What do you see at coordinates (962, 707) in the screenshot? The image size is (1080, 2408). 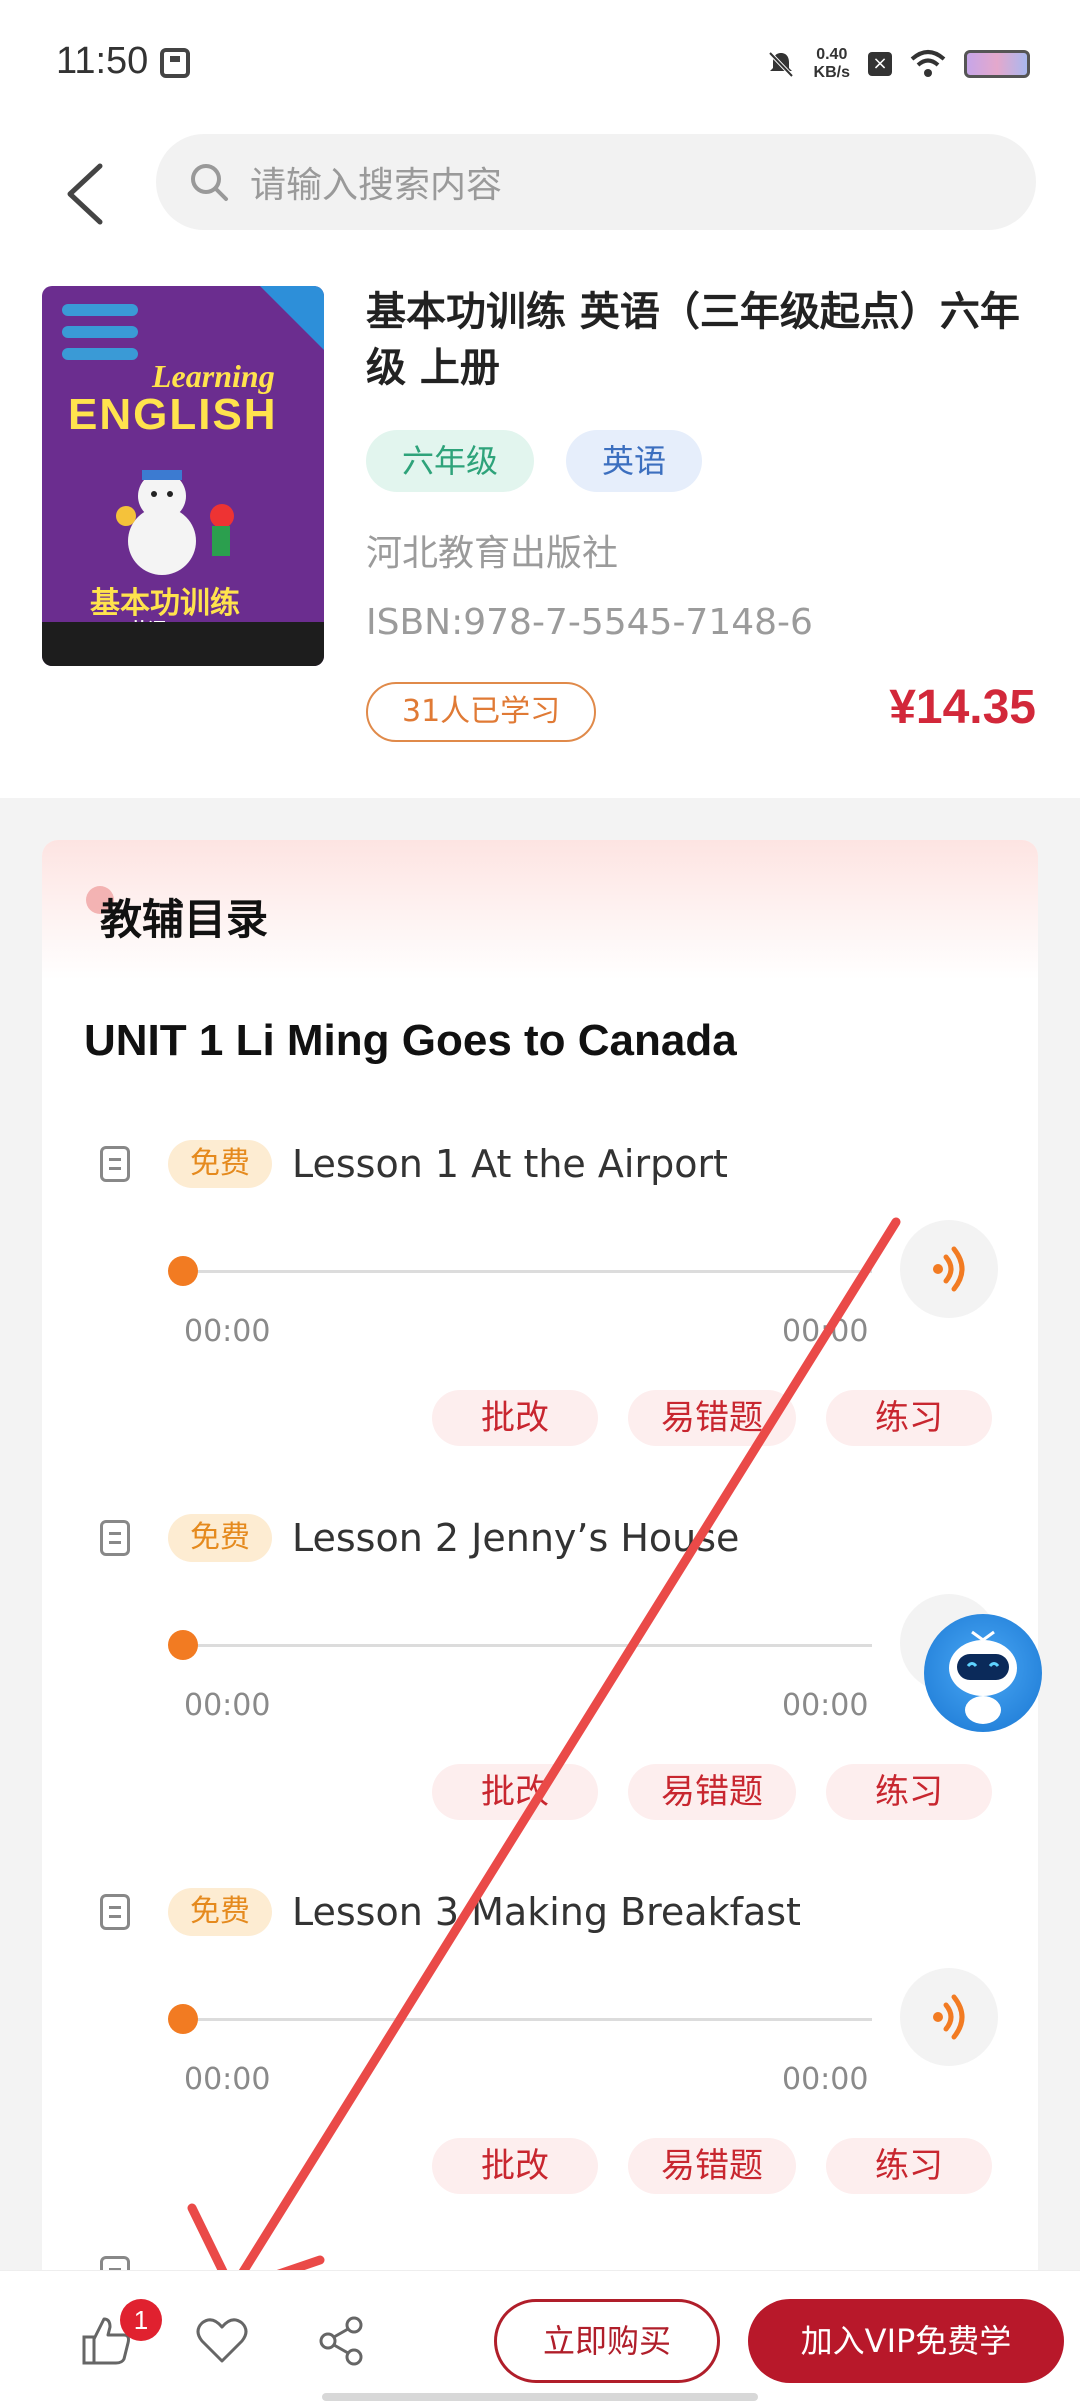 I see `price: ¥14.35` at bounding box center [962, 707].